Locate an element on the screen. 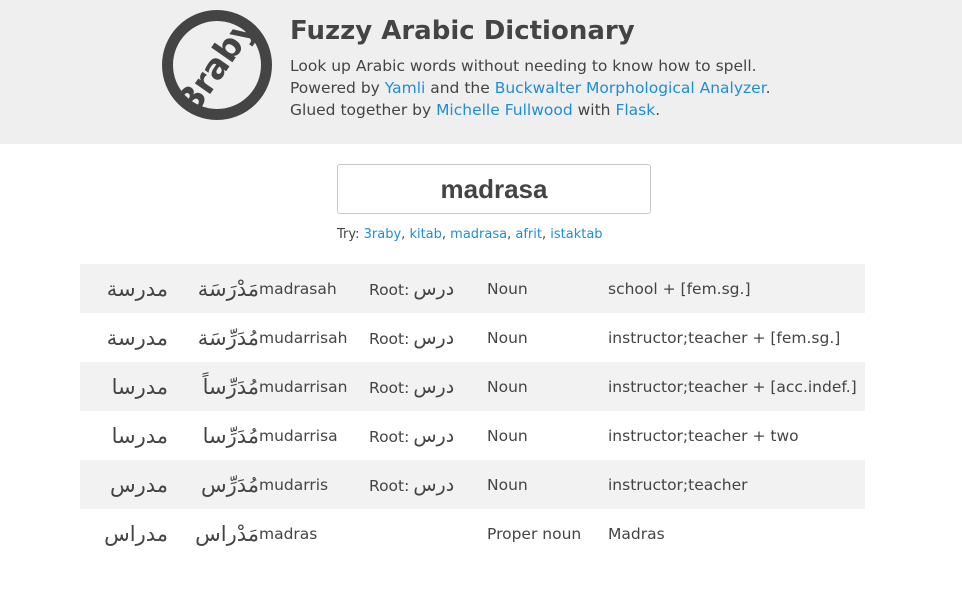 This screenshot has width=962, height=612. arabic-word: مدراس is located at coordinates (136, 533).